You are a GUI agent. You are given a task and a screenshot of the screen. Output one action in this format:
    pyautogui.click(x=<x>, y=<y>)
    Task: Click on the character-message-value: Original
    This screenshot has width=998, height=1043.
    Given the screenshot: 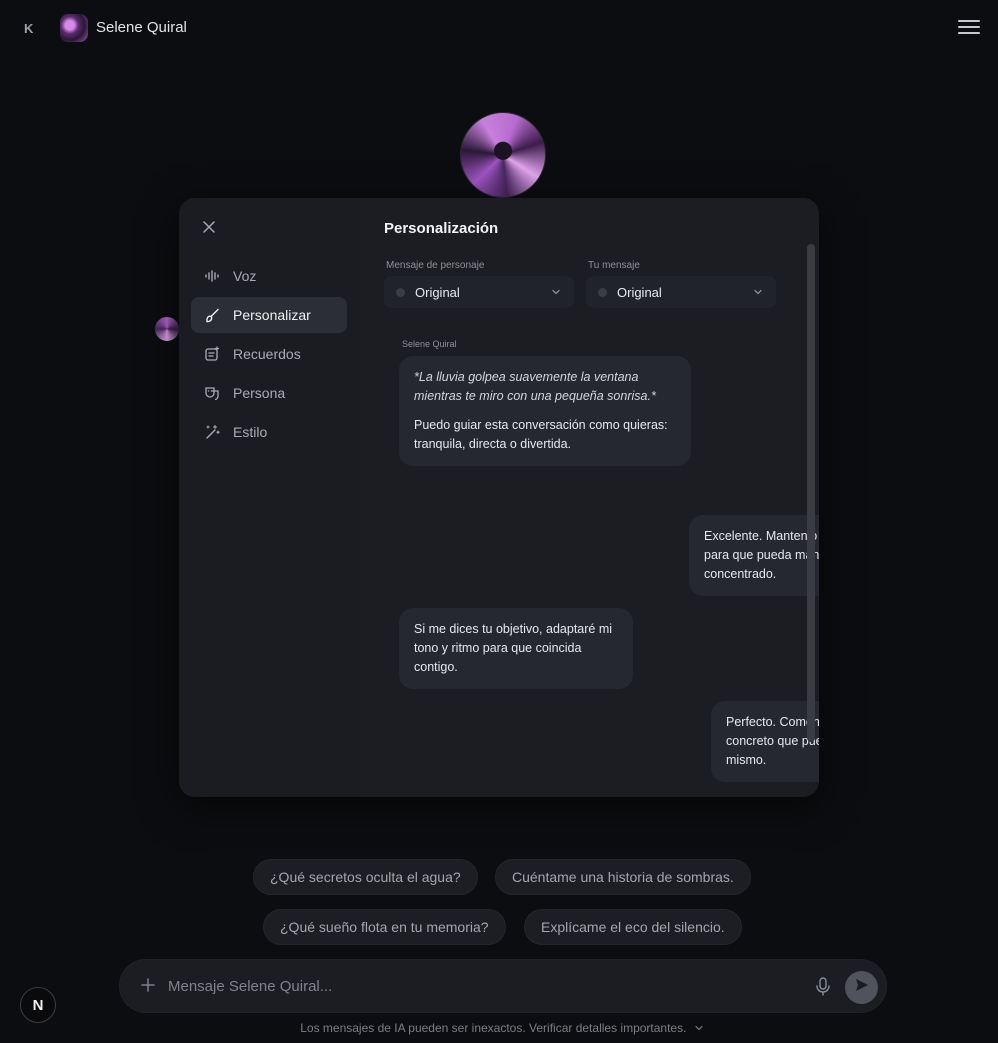 What is the action you would take?
    pyautogui.click(x=437, y=292)
    